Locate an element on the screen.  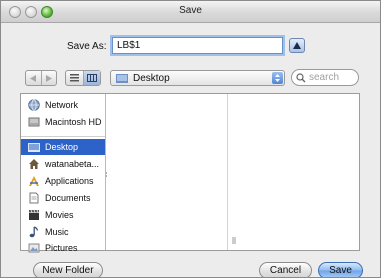
sidebar-item-label: Documents is located at coordinates (68, 198).